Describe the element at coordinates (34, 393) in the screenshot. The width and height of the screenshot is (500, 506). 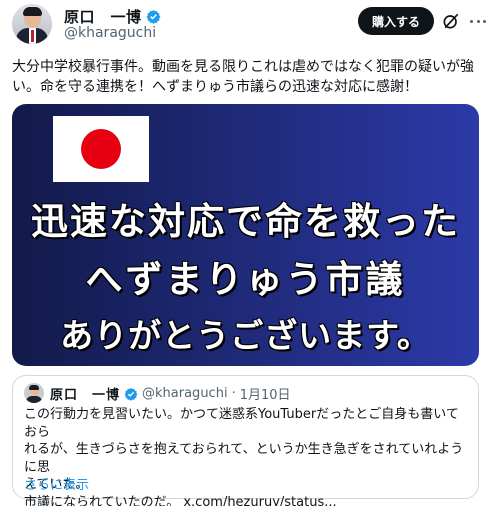
I see `quoted-author-avatar` at that location.